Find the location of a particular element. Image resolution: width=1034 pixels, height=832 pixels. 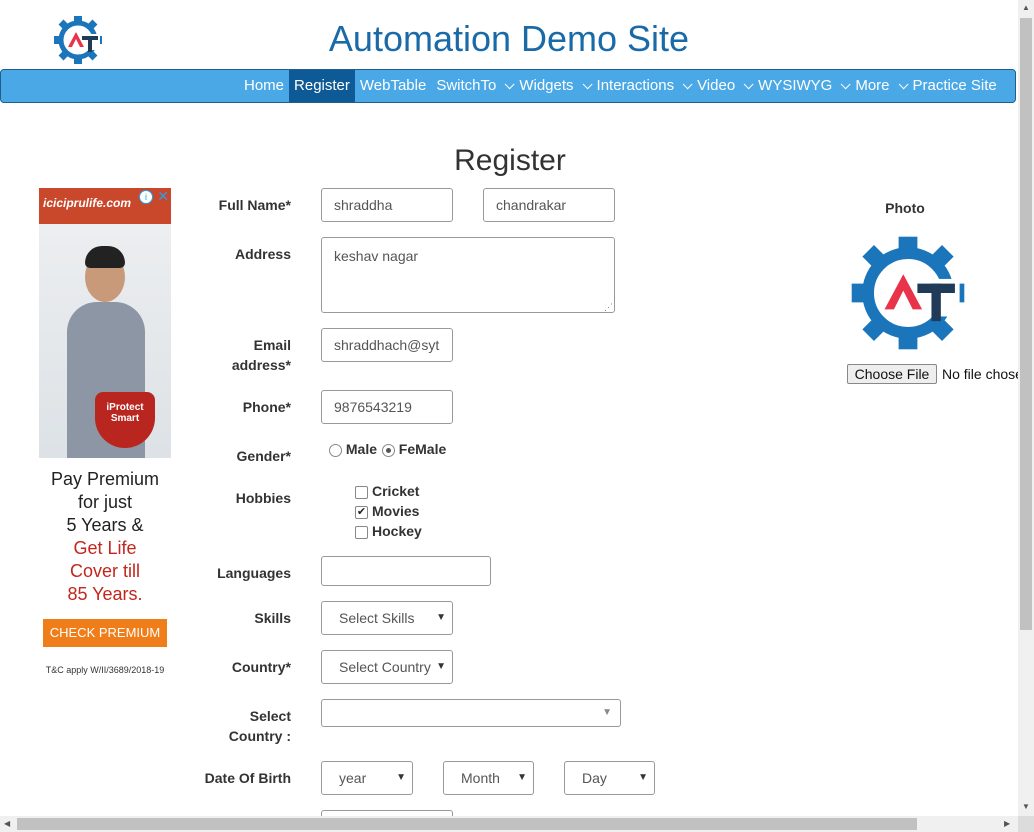

nav-home: Home is located at coordinates (264, 86).